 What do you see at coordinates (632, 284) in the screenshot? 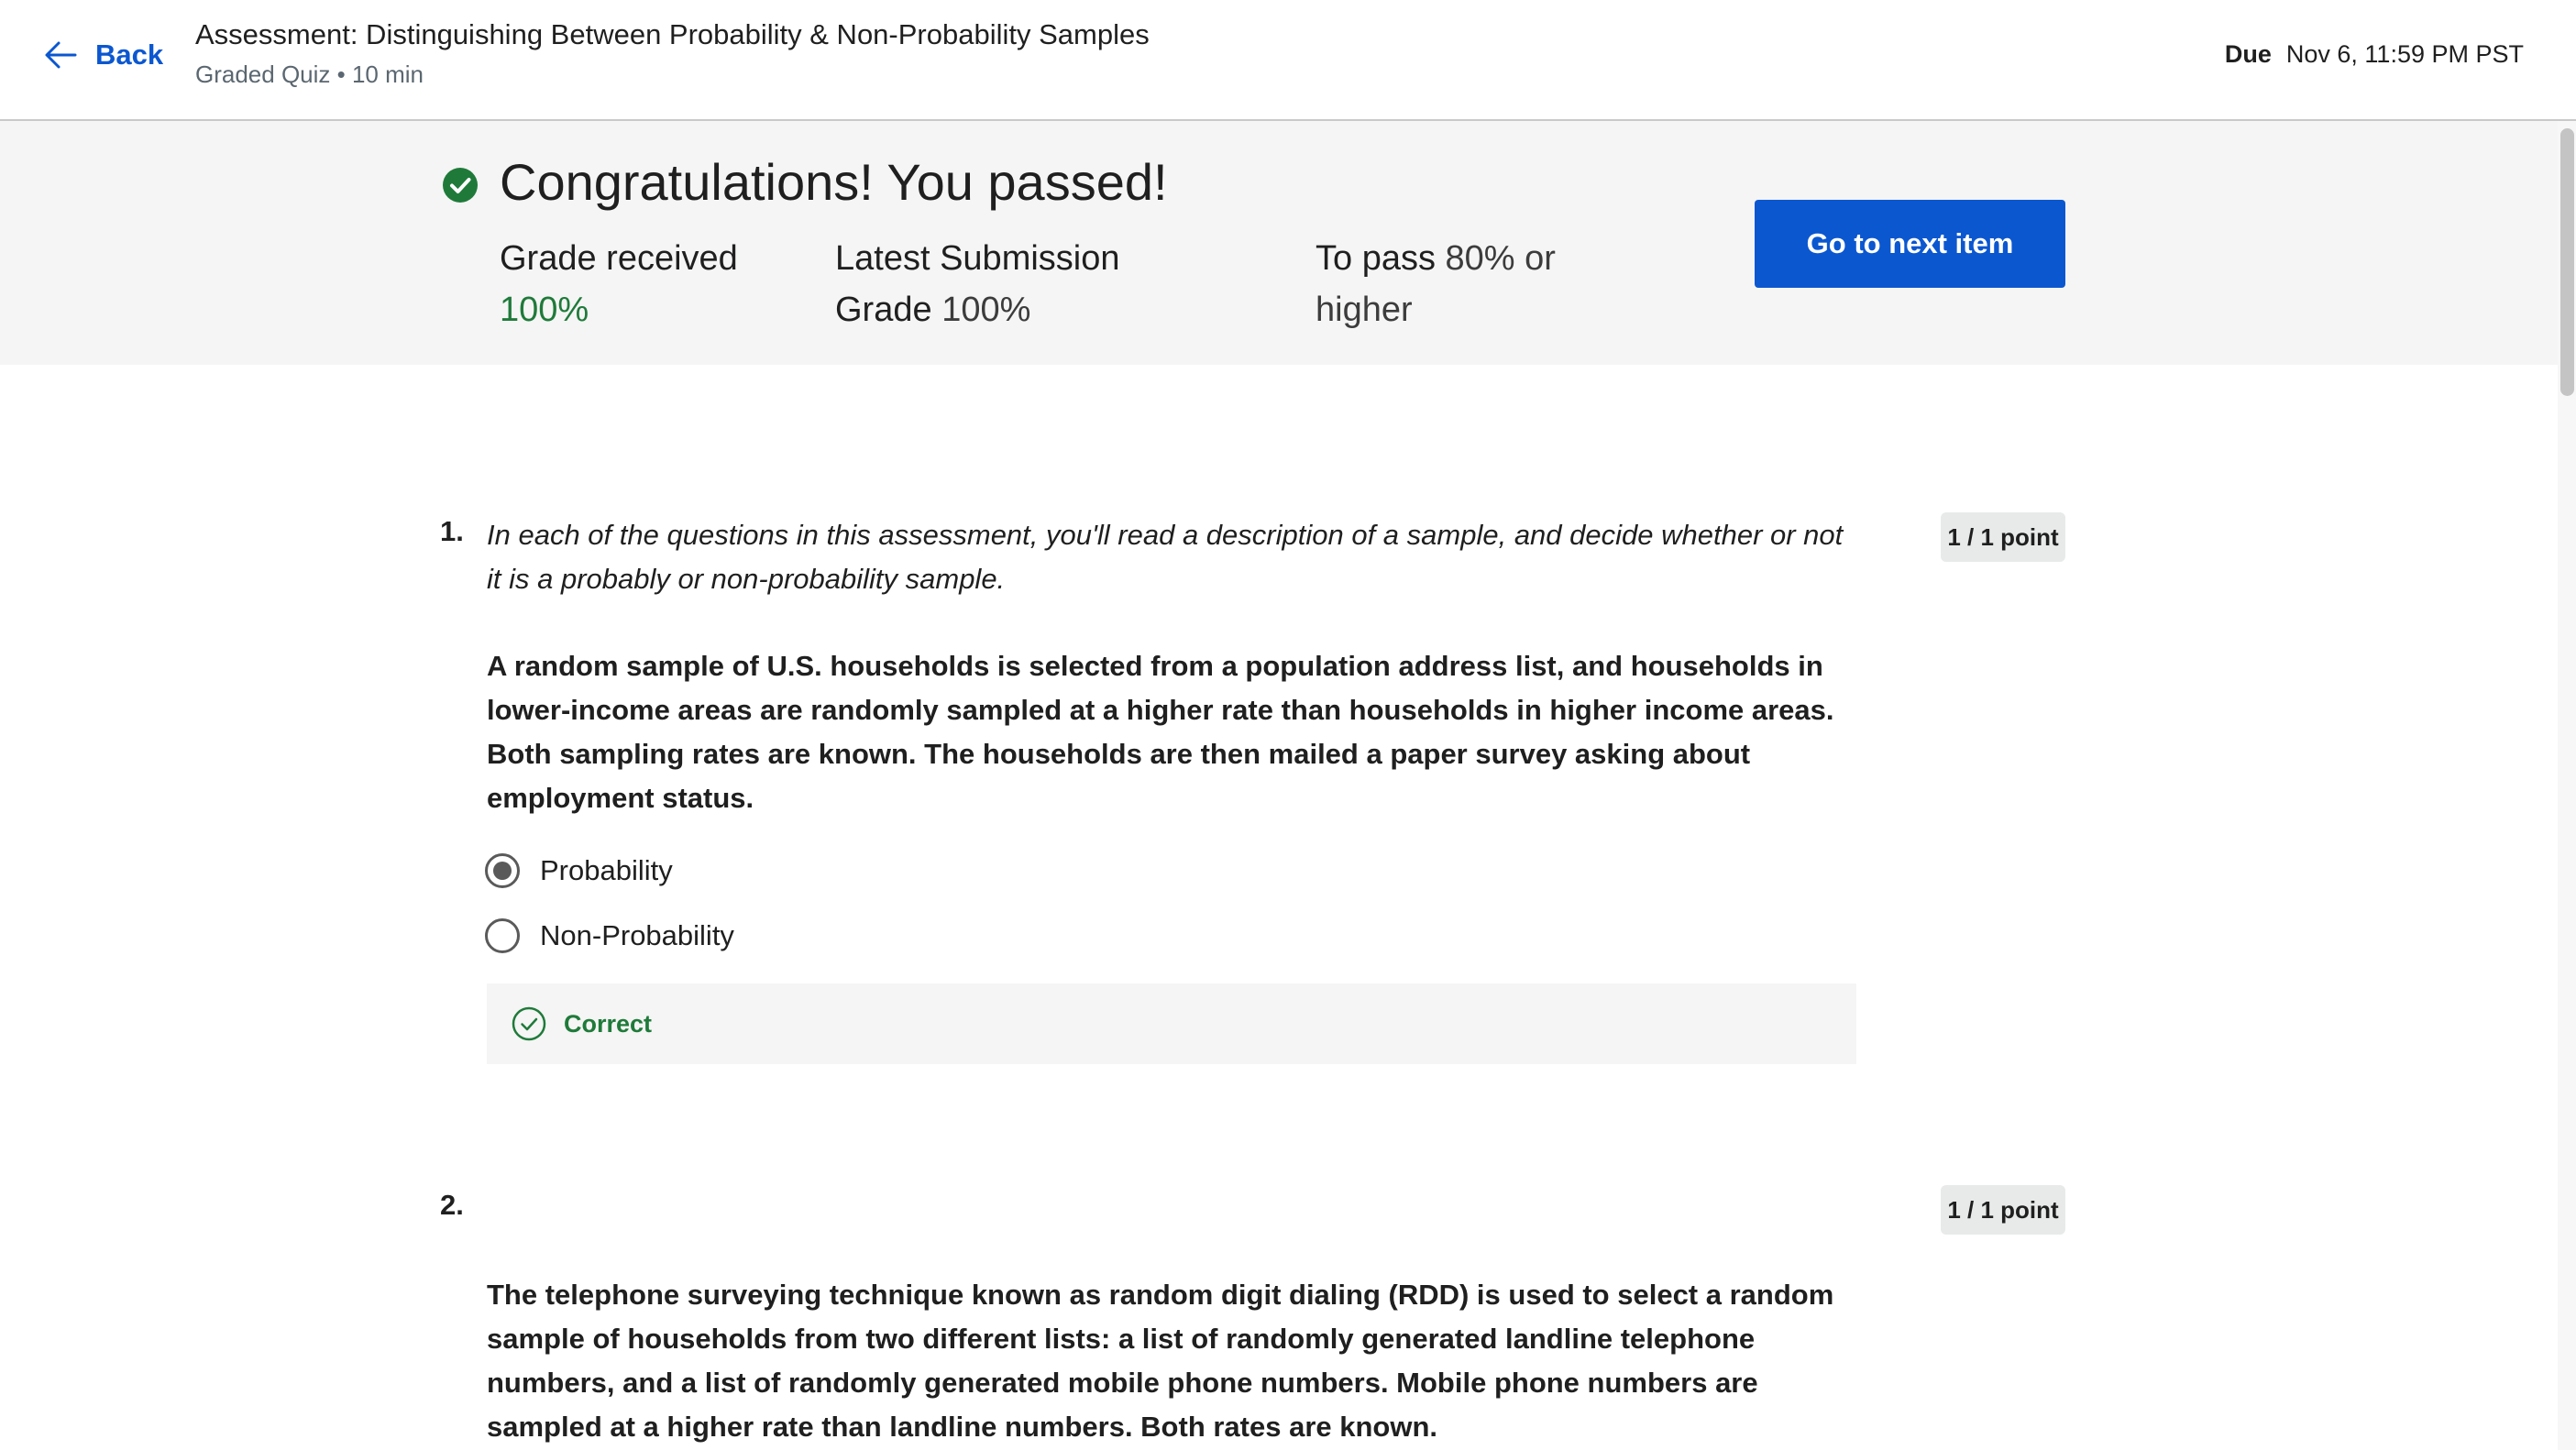
I see `grade-received: Grade received 100%` at bounding box center [632, 284].